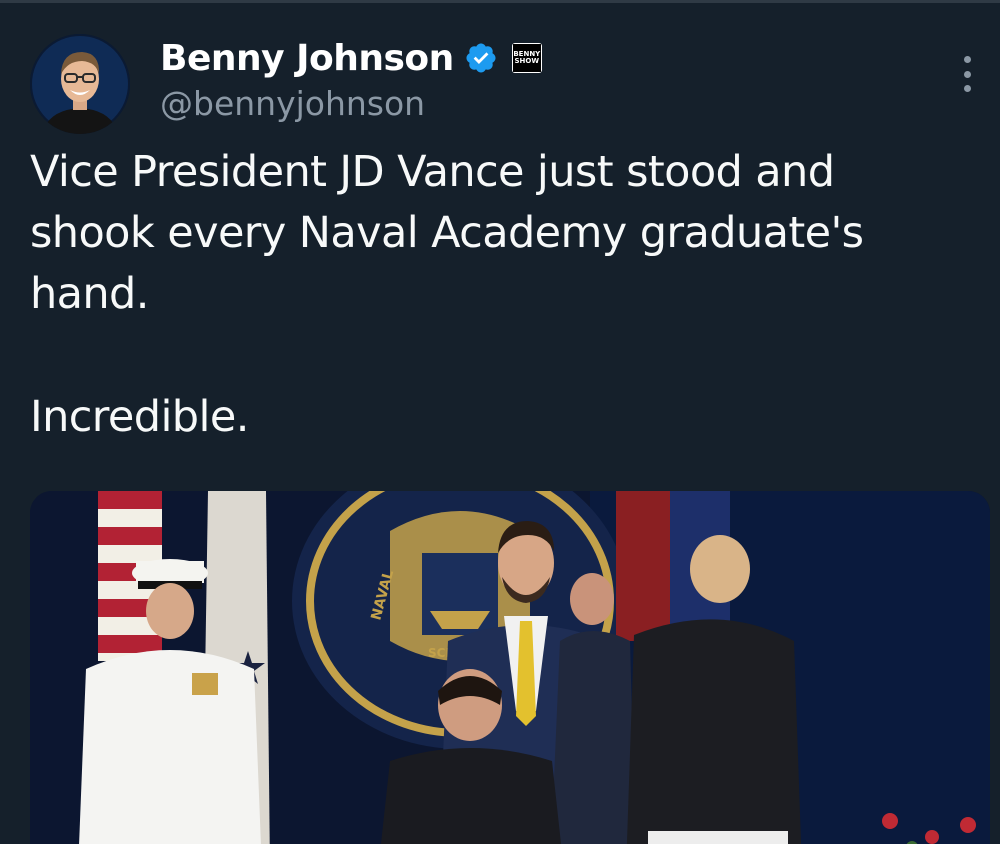  What do you see at coordinates (307, 58) in the screenshot?
I see `author-display-name: Benny Johnson` at bounding box center [307, 58].